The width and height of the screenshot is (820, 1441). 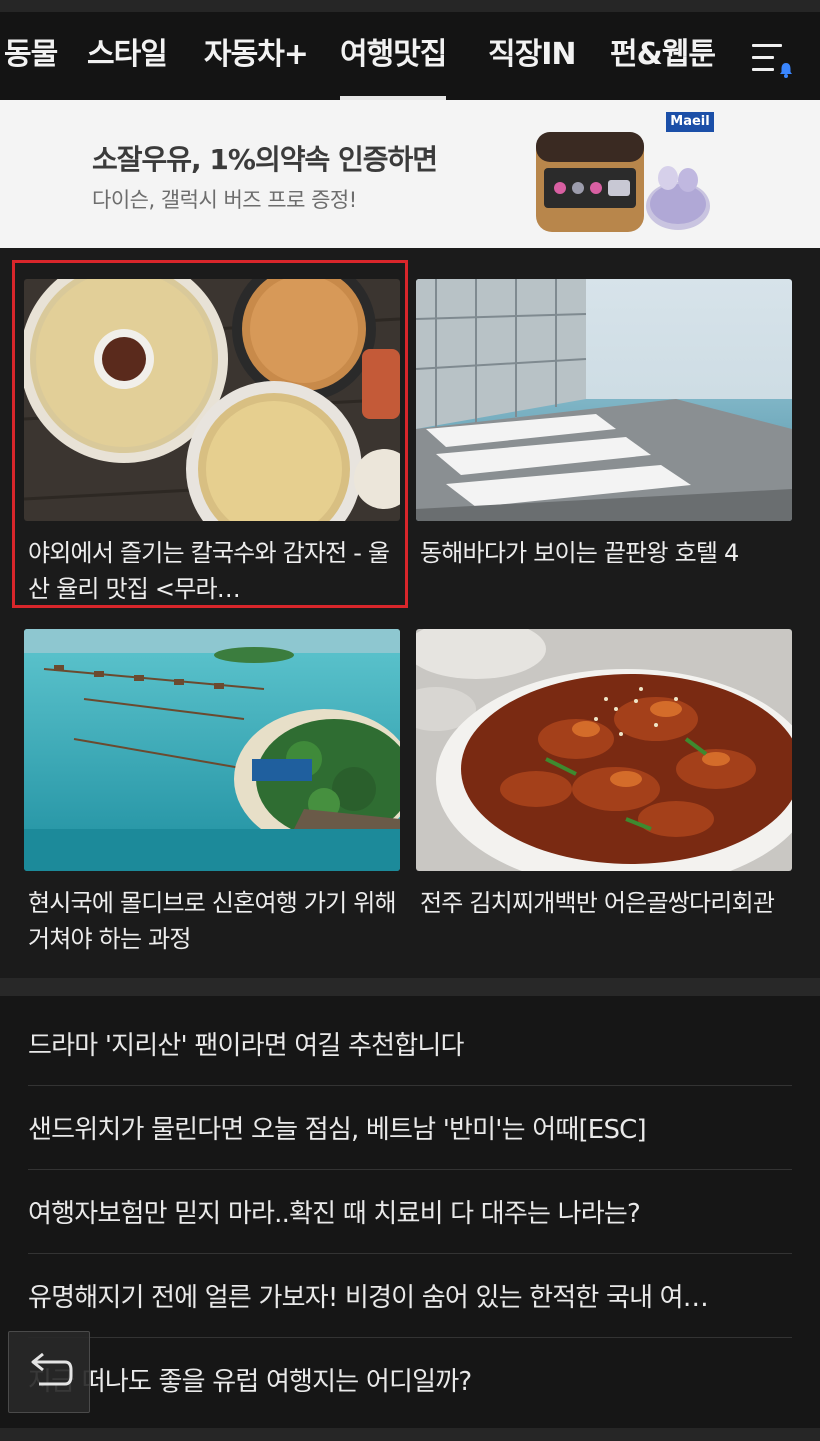 I want to click on selection-highlight, so click(x=210, y=434).